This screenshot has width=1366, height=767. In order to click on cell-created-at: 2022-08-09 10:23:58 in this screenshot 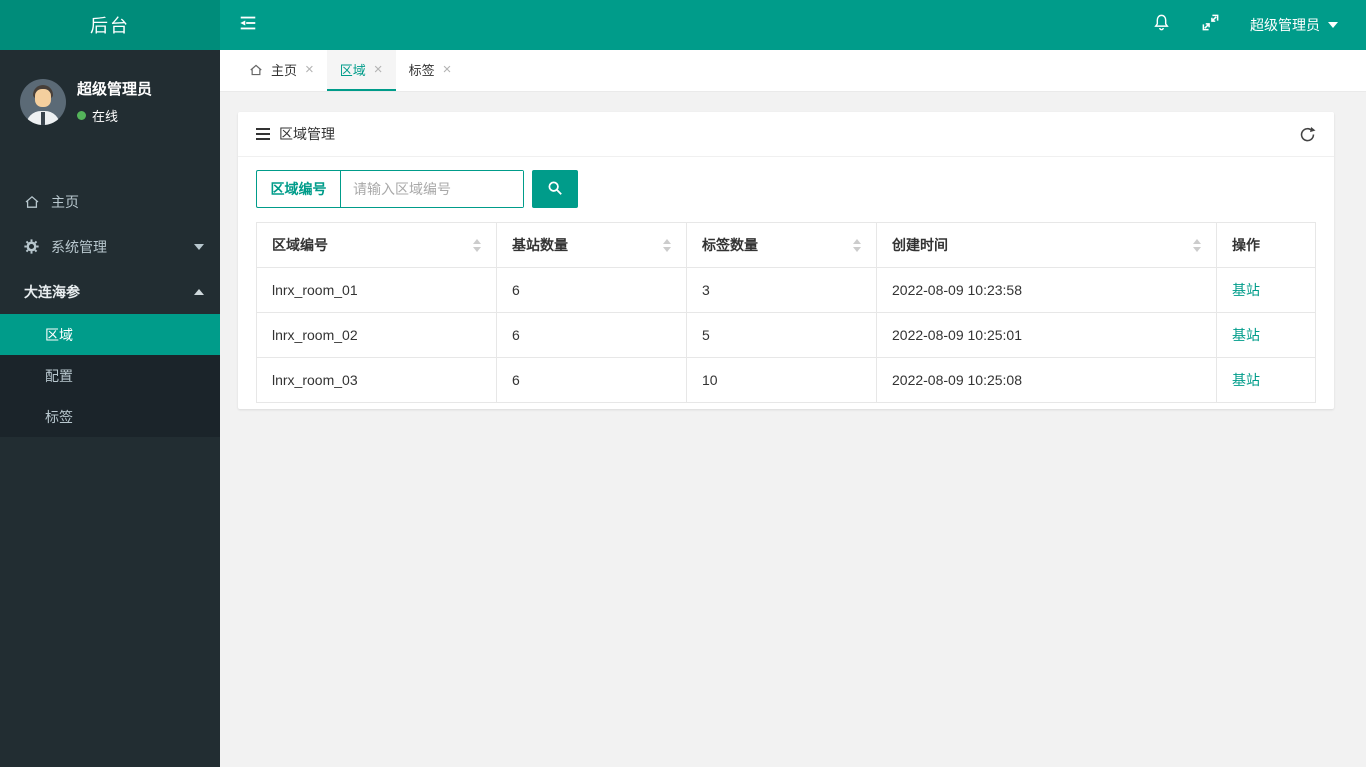, I will do `click(1046, 290)`.